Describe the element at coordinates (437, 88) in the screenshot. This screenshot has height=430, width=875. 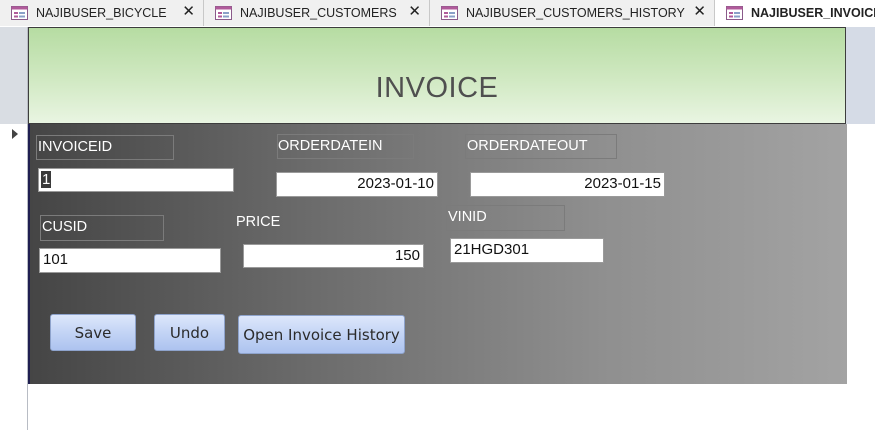
I see `form-title: INVOICE` at that location.